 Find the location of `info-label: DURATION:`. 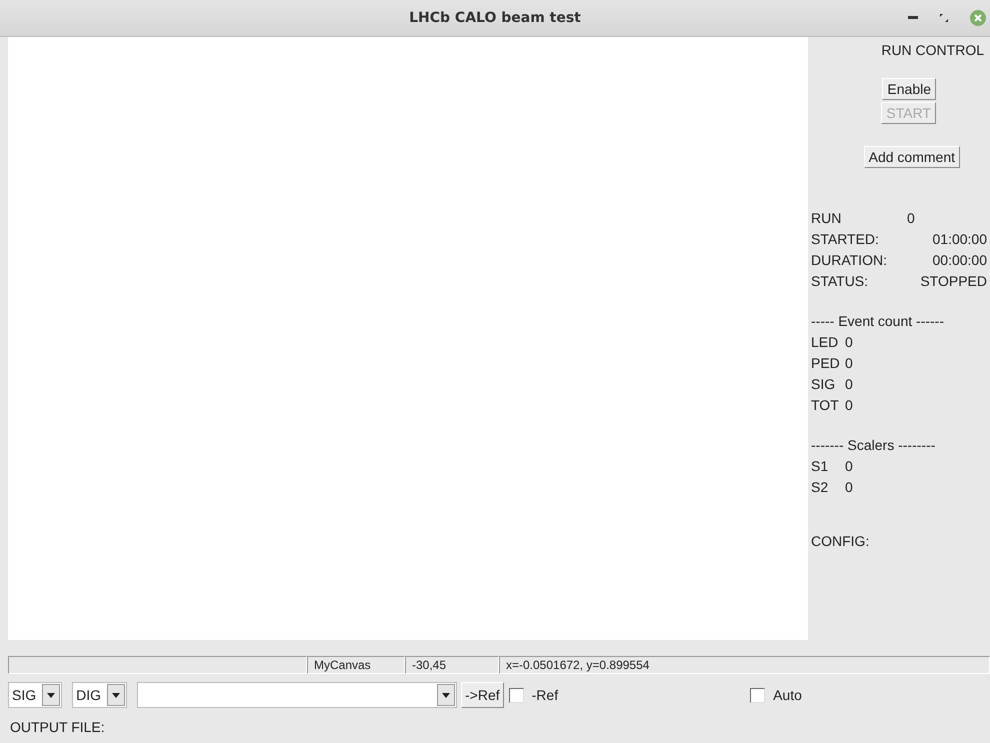

info-label: DURATION: is located at coordinates (849, 260).